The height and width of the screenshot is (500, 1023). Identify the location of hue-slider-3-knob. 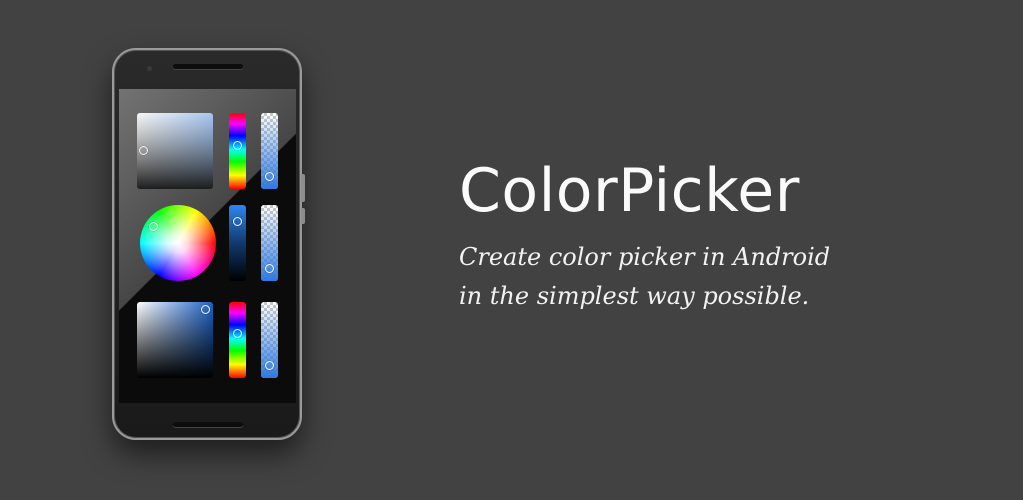
(237, 333).